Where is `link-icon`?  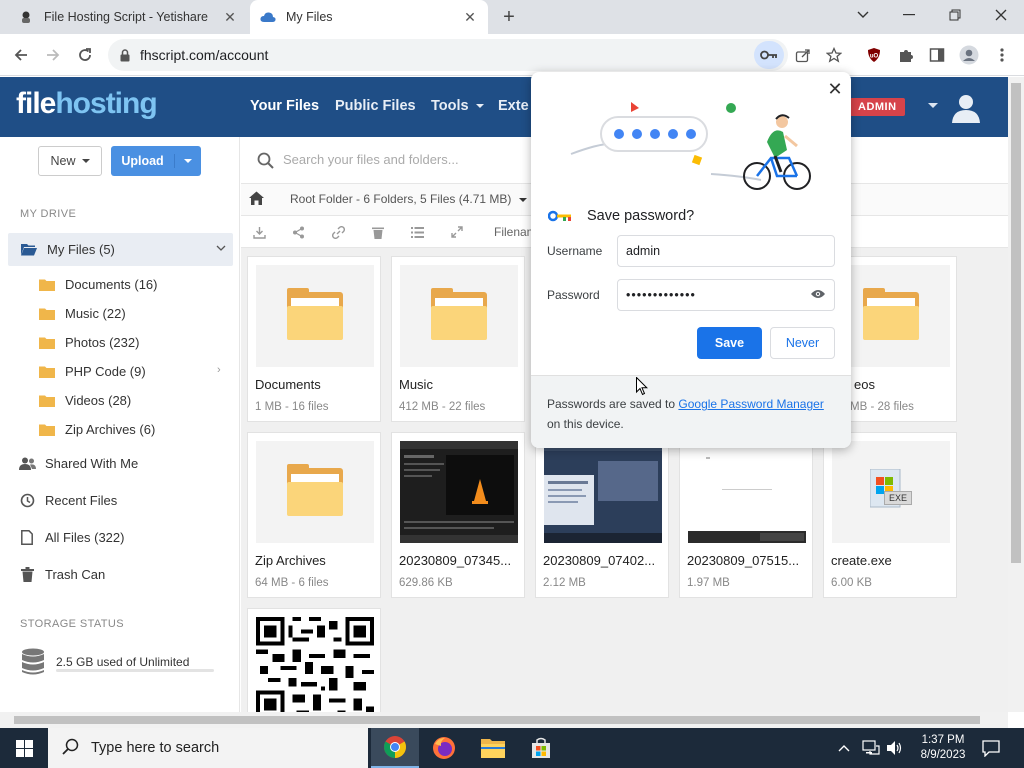 link-icon is located at coordinates (338, 232).